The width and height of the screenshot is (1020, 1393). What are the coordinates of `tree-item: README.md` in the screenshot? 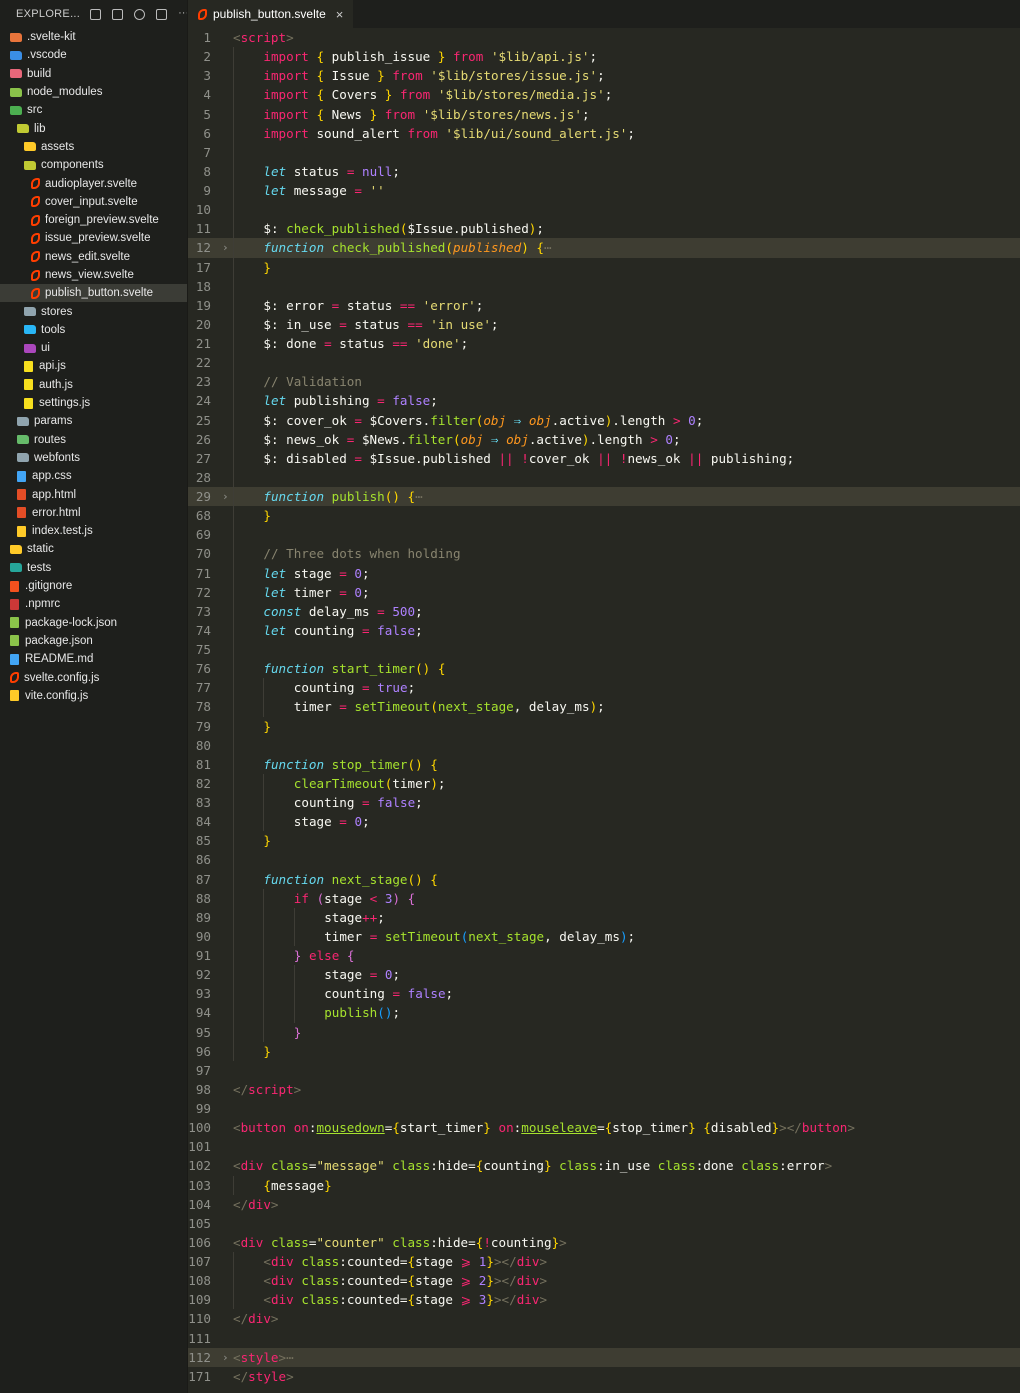 It's located at (93, 659).